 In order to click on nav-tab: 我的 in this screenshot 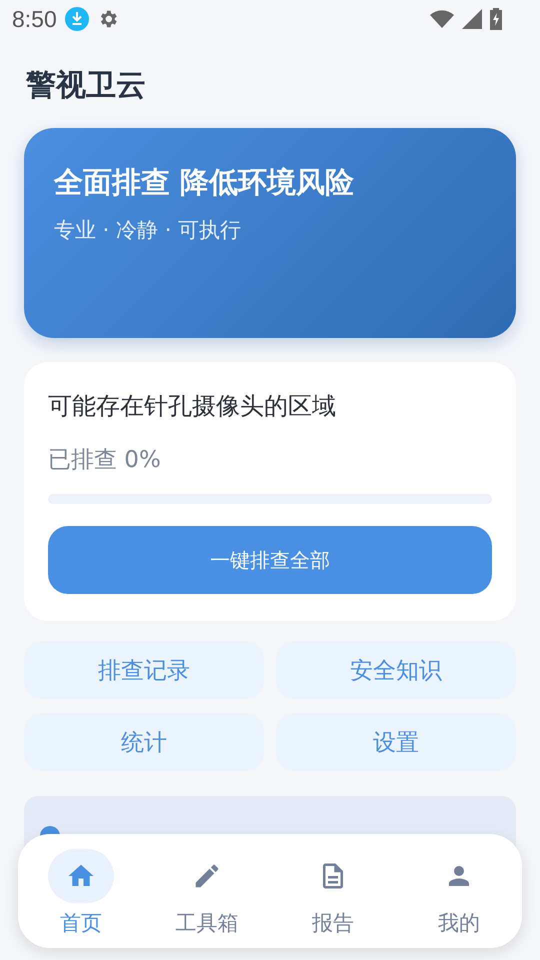, I will do `click(459, 891)`.